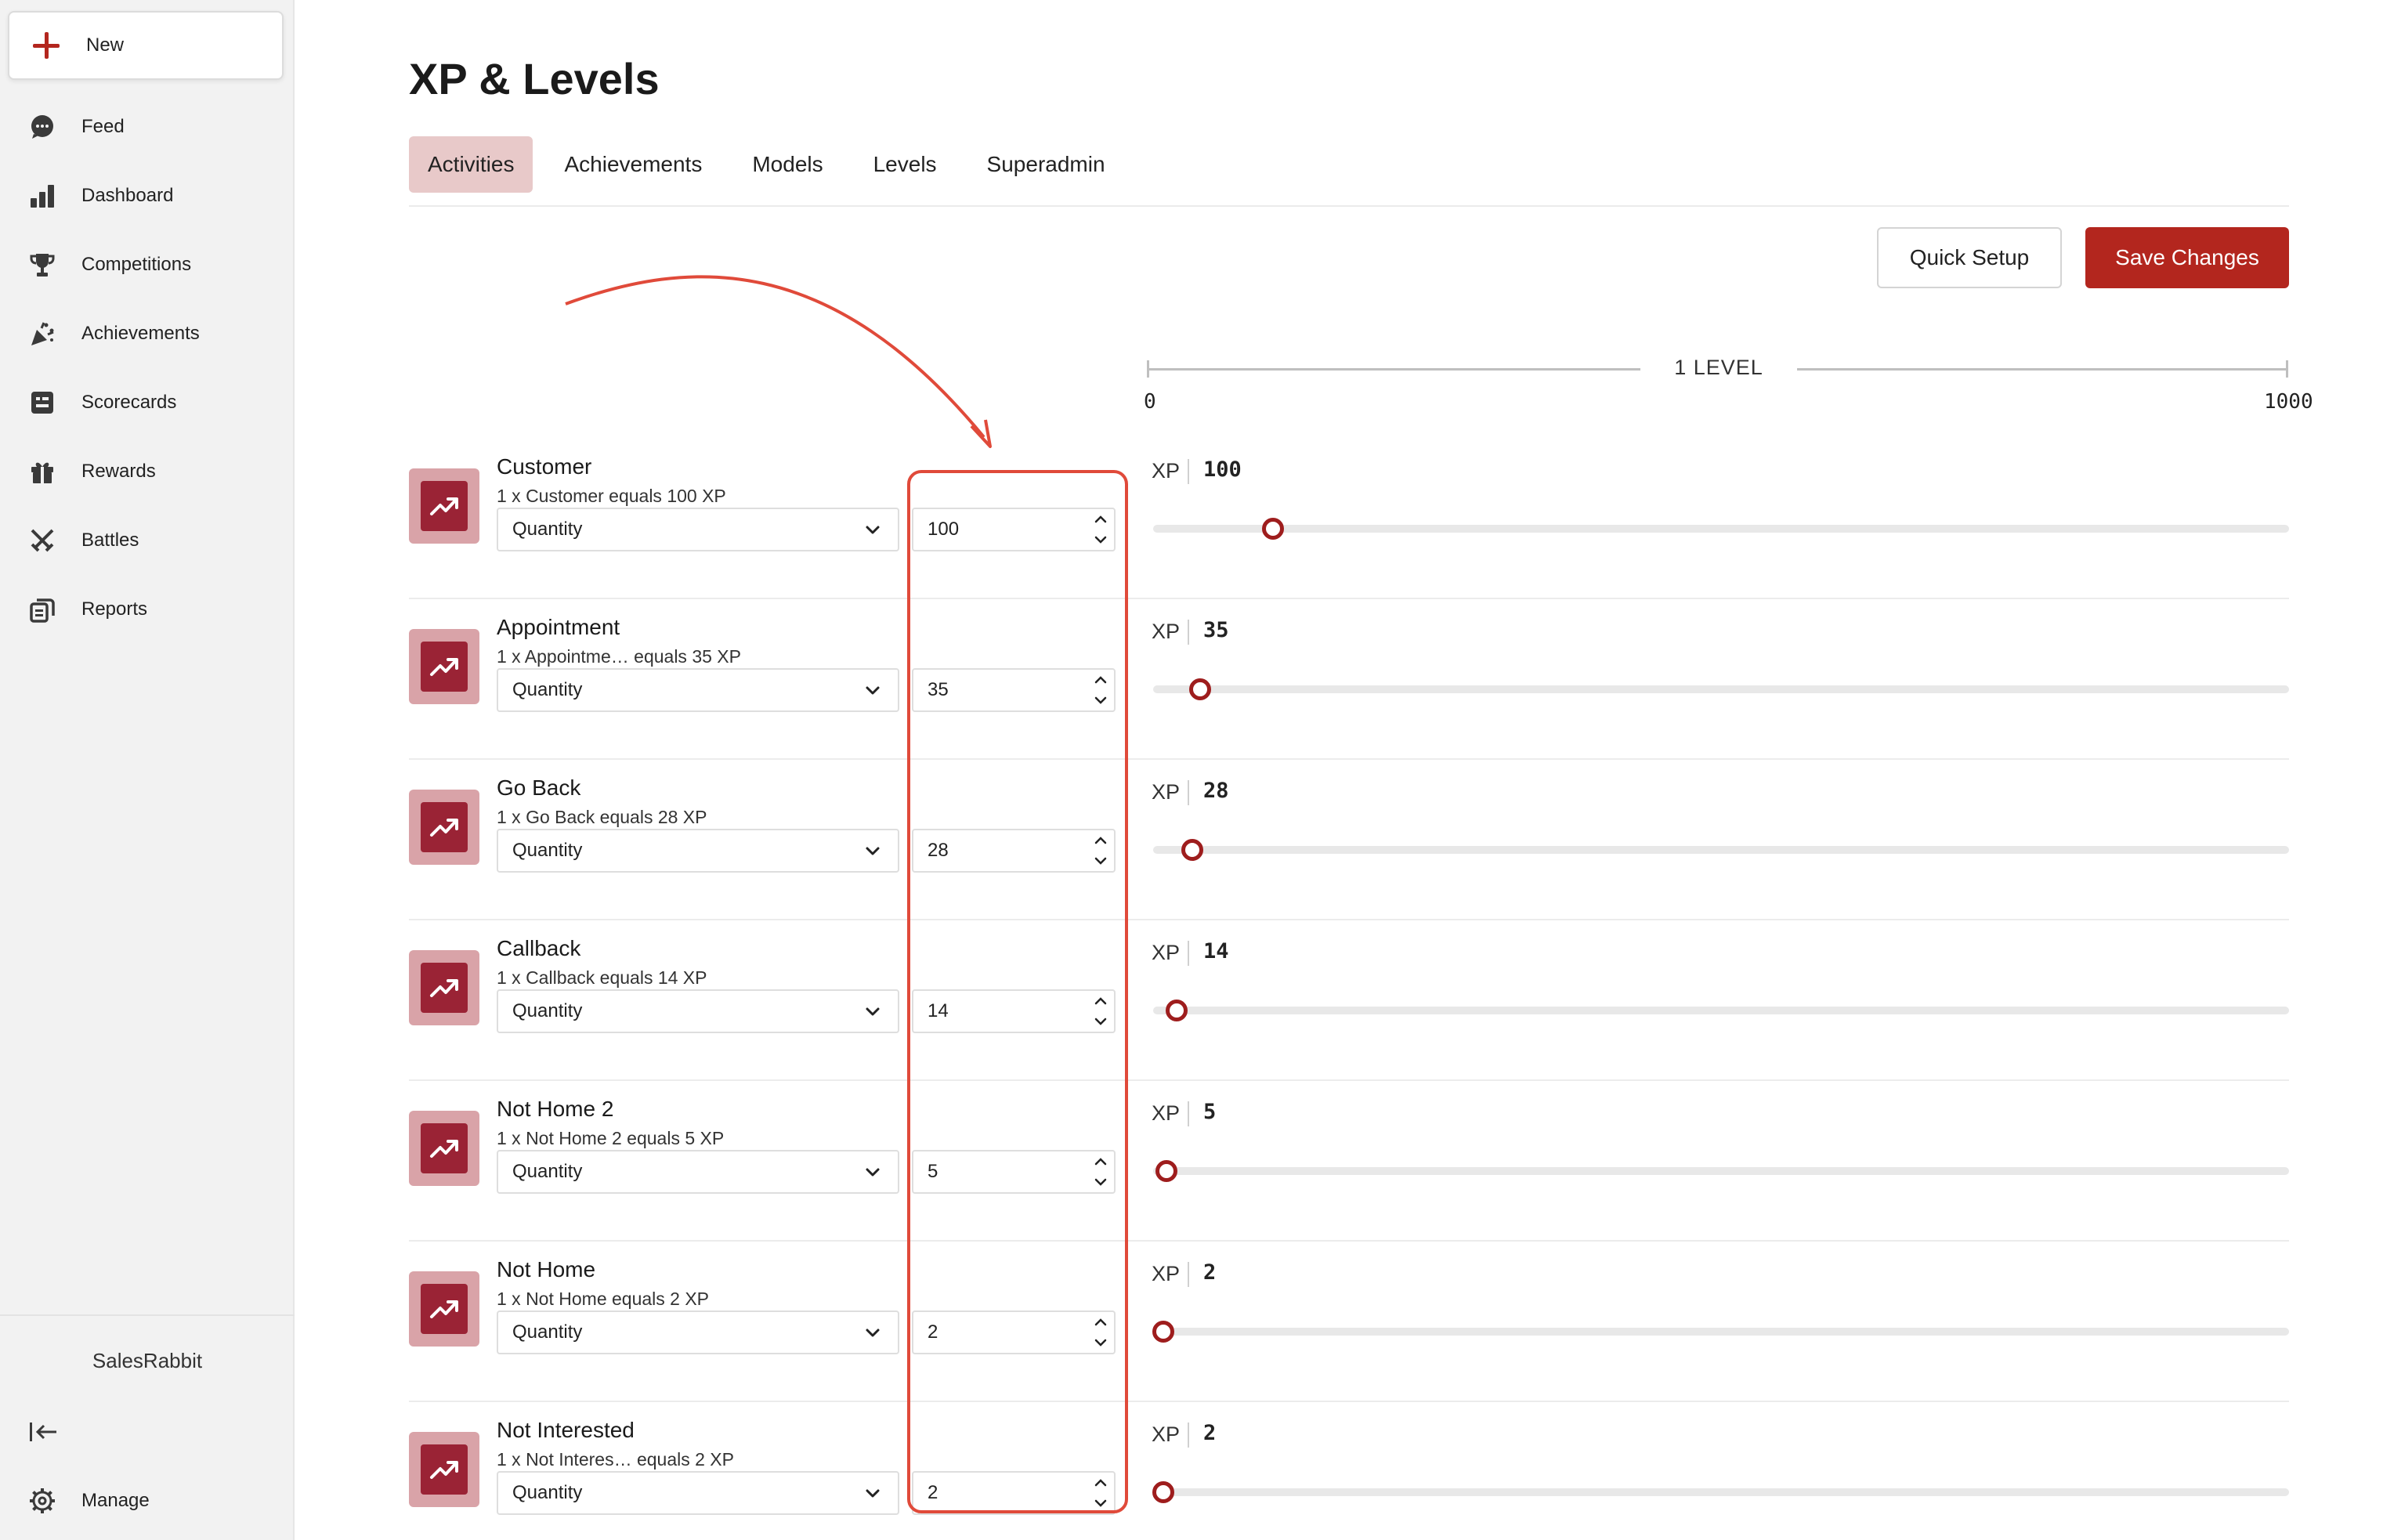  I want to click on activity-description: 1 x Appointme… equals 35 XP, so click(619, 656).